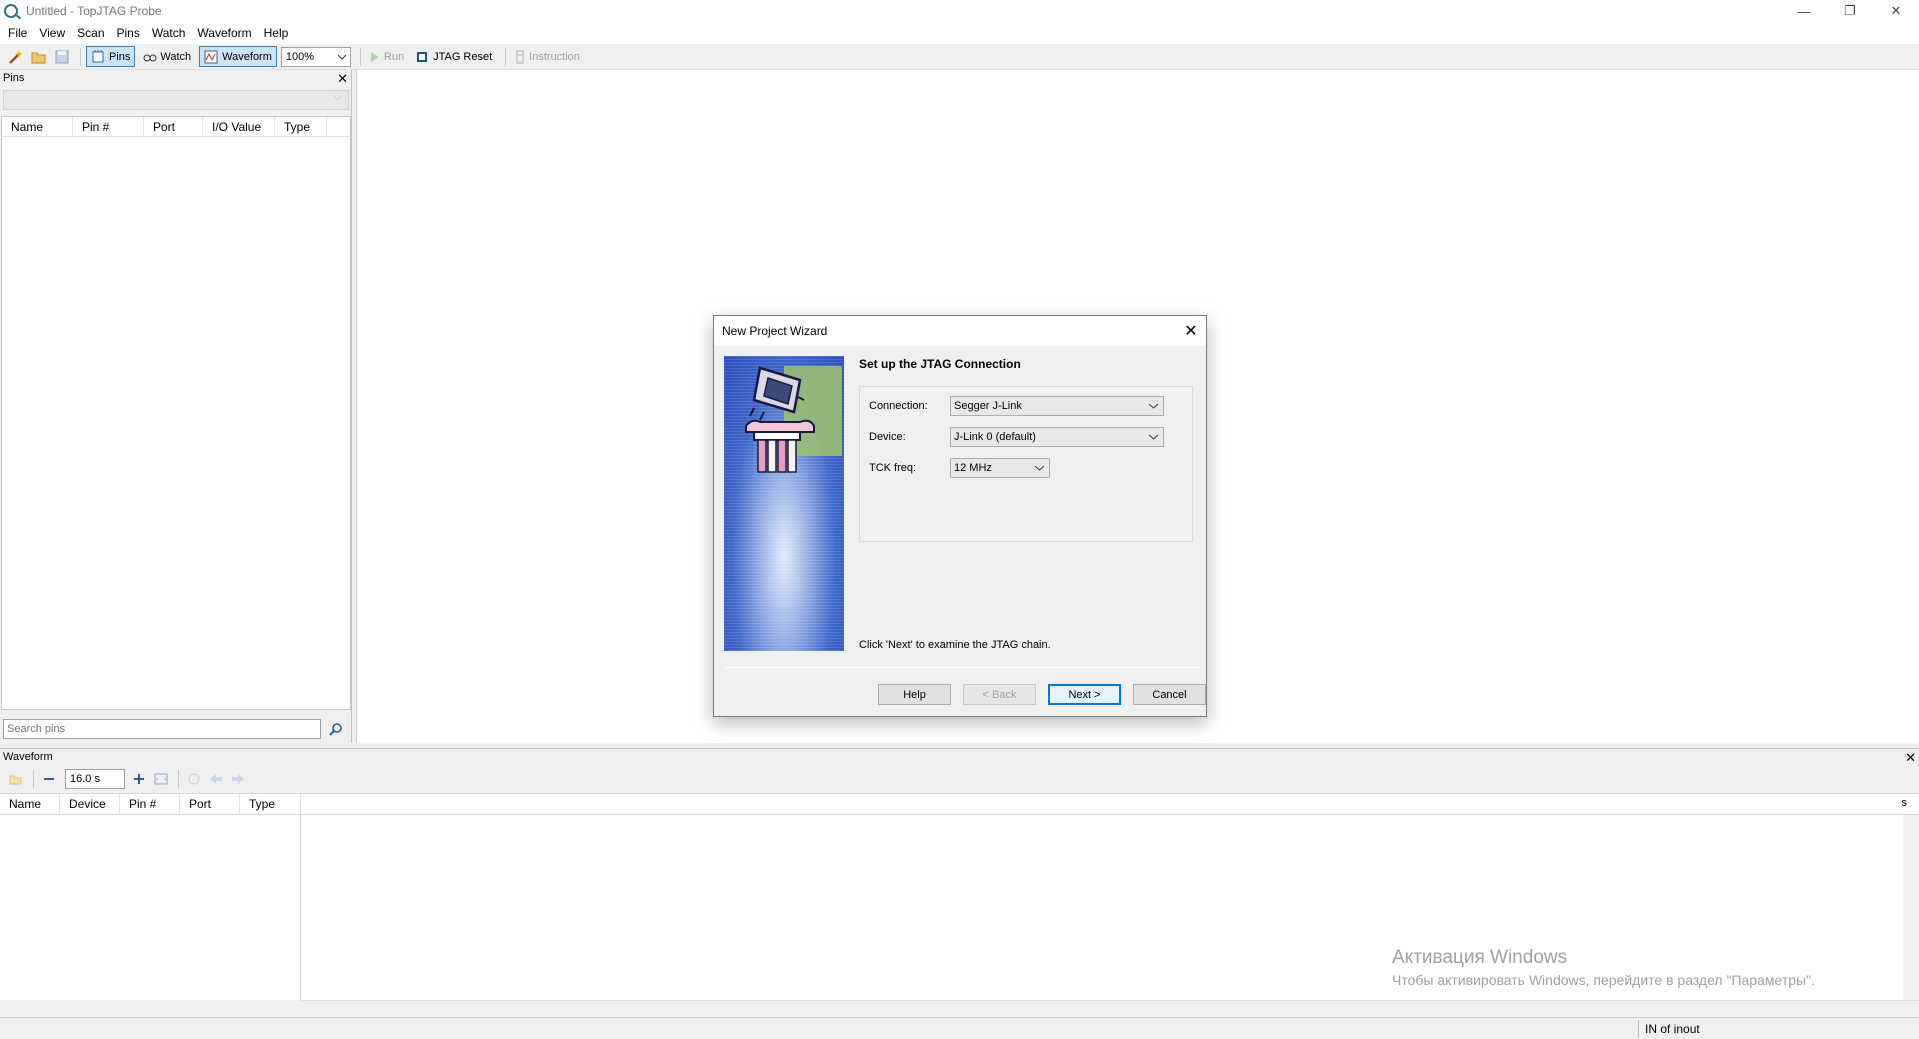 This screenshot has height=1039, width=1919. What do you see at coordinates (216, 779) in the screenshot?
I see `arrow-left-icon` at bounding box center [216, 779].